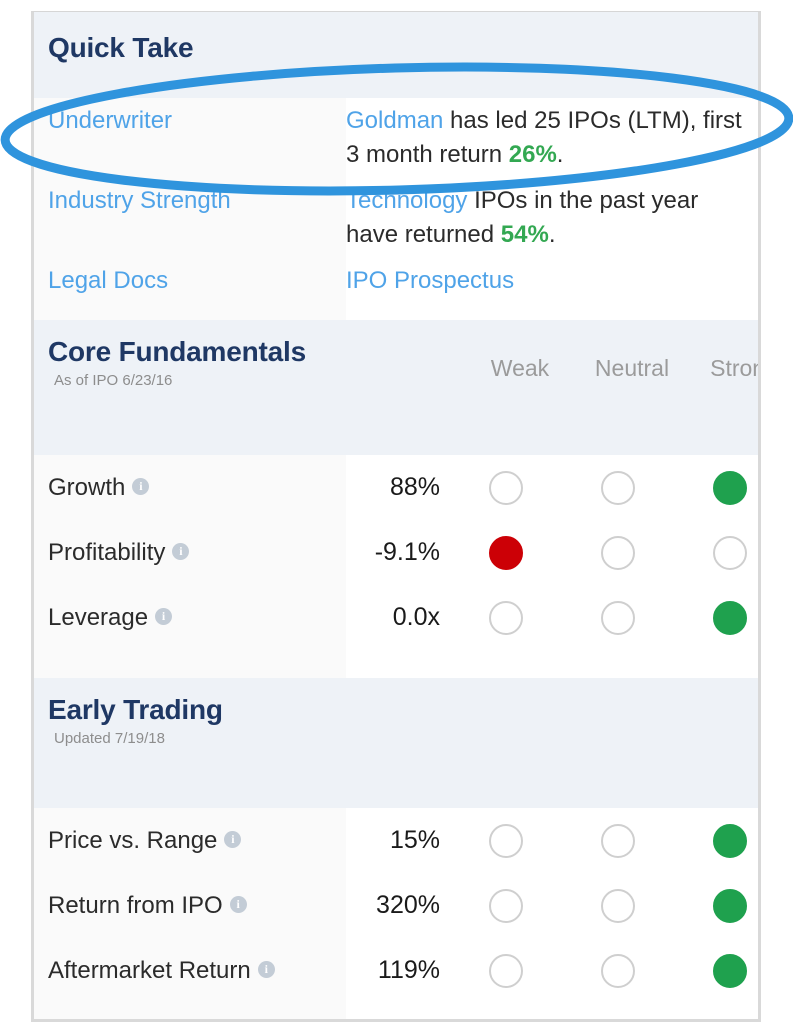 The width and height of the screenshot is (793, 1036). Describe the element at coordinates (190, 138) in the screenshot. I see `quick-take-label-underwriter: Underwriter` at that location.